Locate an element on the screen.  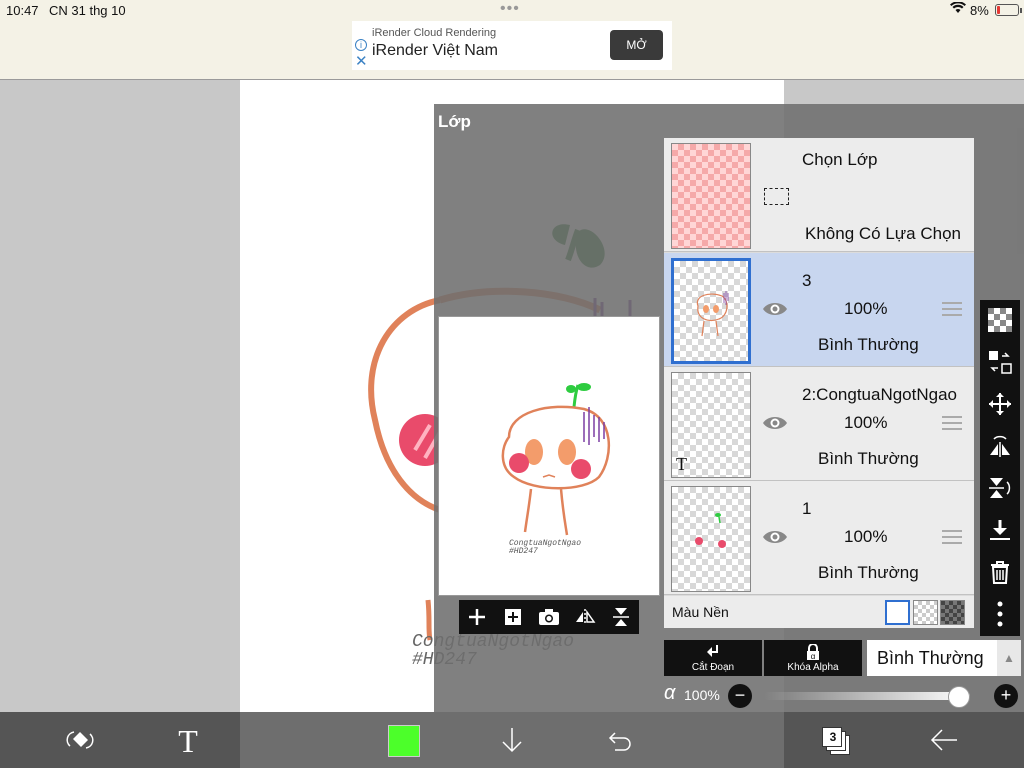
camera-icon is located at coordinates (549, 617).